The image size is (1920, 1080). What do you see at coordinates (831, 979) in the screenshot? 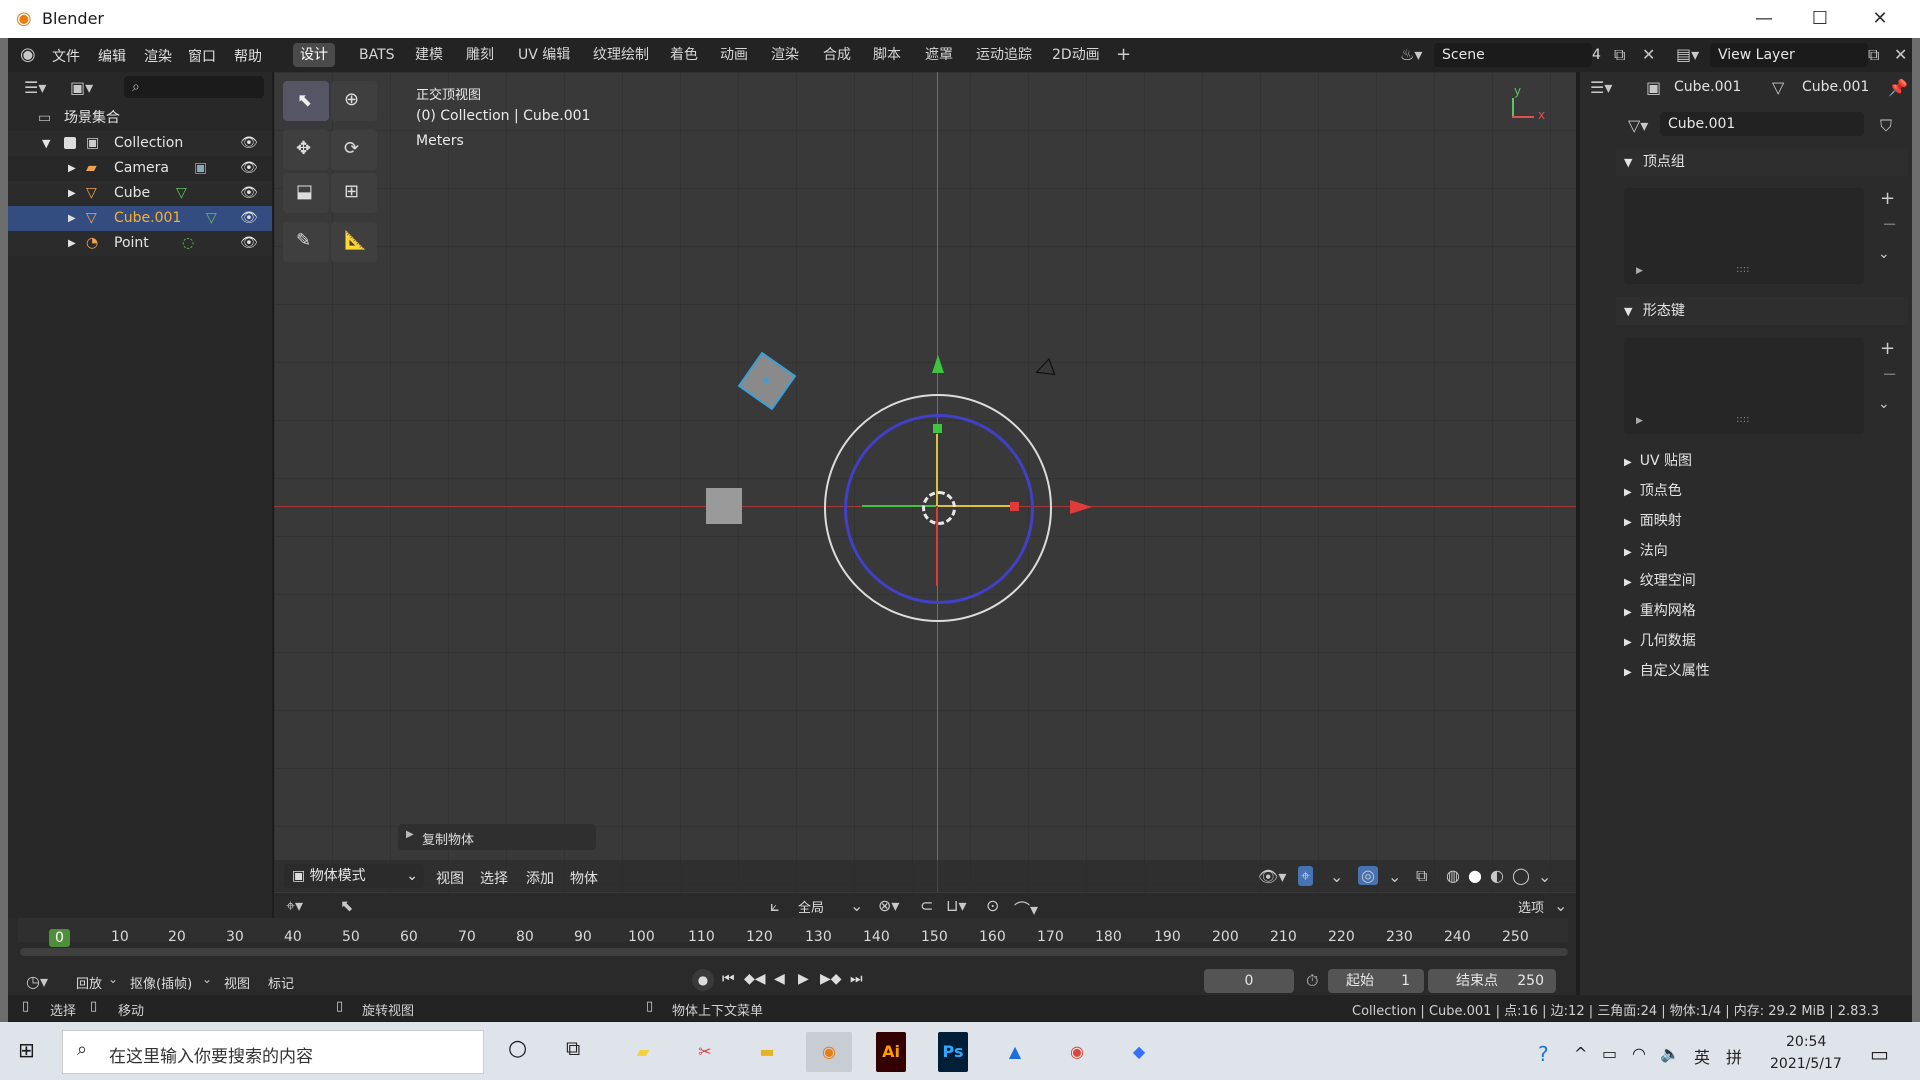
I see `next-keyframe-button: ▶◆` at bounding box center [831, 979].